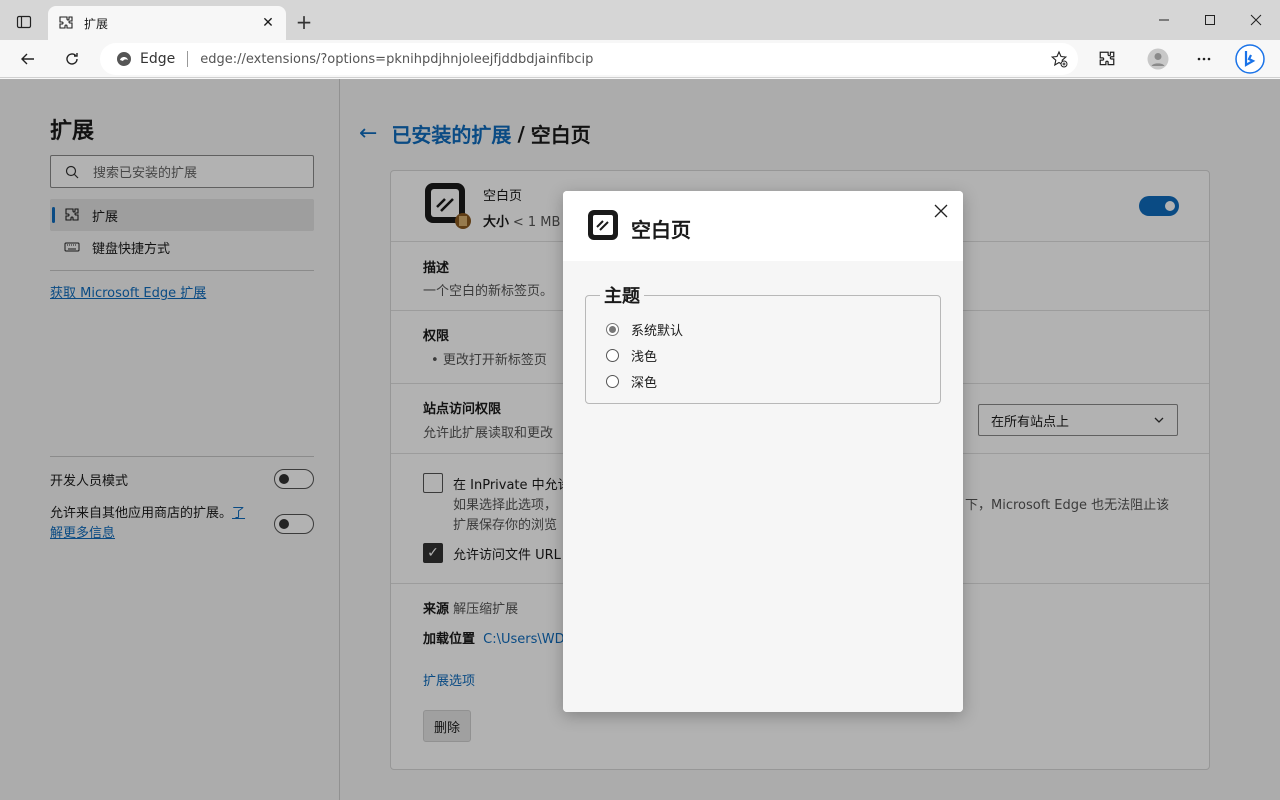 The width and height of the screenshot is (1280, 800). What do you see at coordinates (1059, 59) in the screenshot?
I see `favorite-add-icon` at bounding box center [1059, 59].